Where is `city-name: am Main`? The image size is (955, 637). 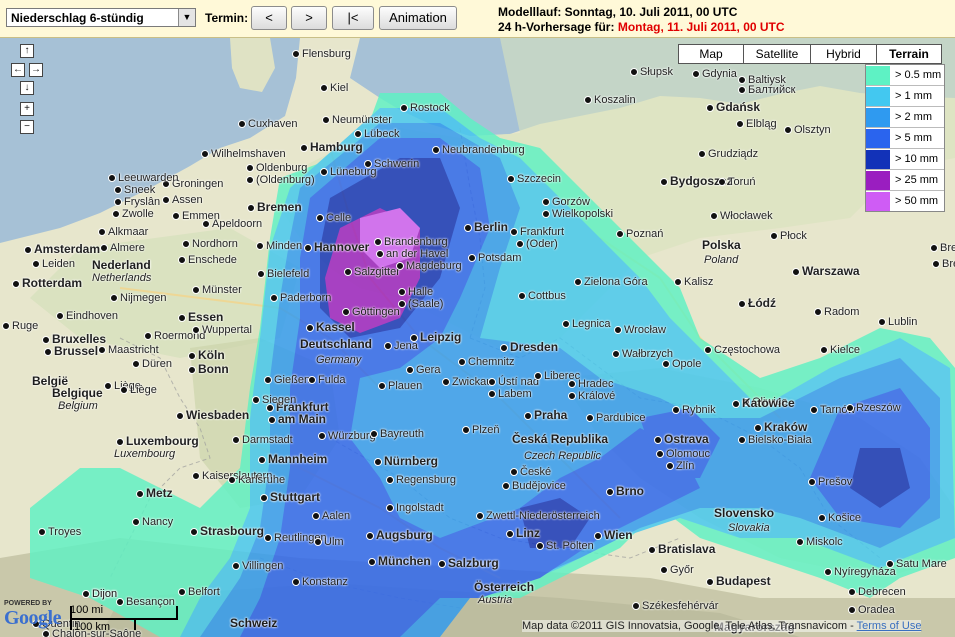
city-name: am Main is located at coordinates (302, 419).